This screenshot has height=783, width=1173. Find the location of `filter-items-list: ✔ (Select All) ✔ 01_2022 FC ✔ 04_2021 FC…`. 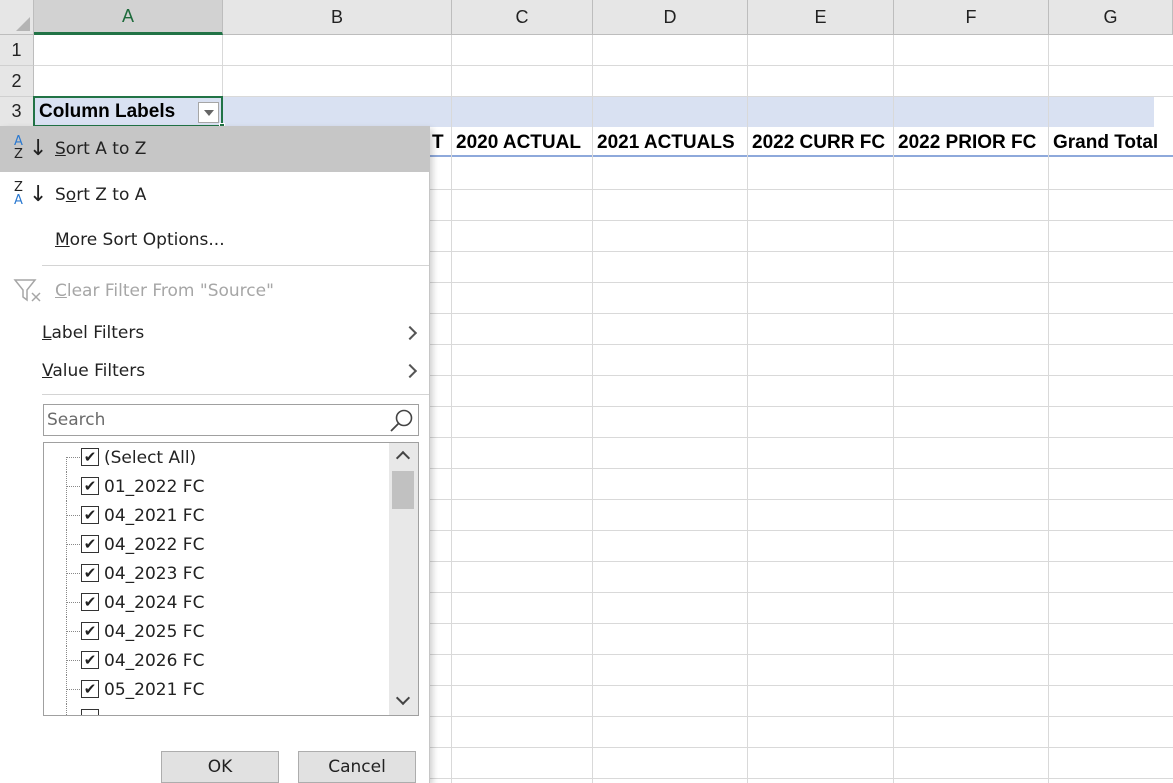

filter-items-list: ✔ (Select All) ✔ 01_2022 FC ✔ 04_2021 FC… is located at coordinates (231, 579).